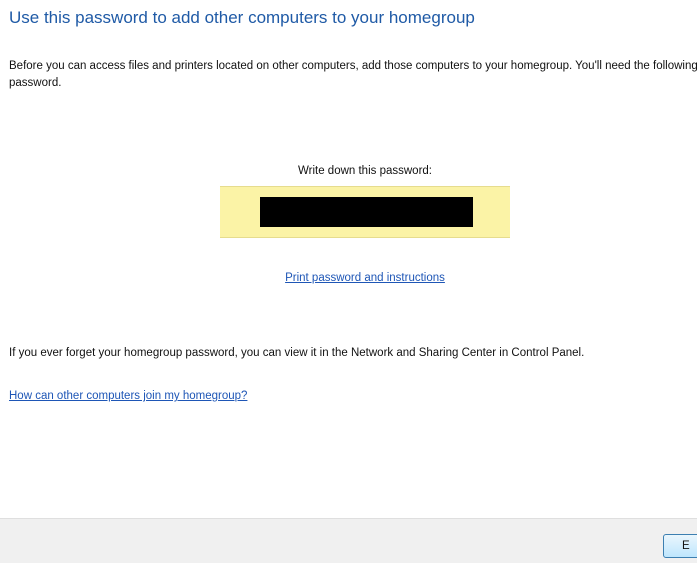 Image resolution: width=697 pixels, height=563 pixels. Describe the element at coordinates (364, 171) in the screenshot. I see `password-label: Write down this password:` at that location.